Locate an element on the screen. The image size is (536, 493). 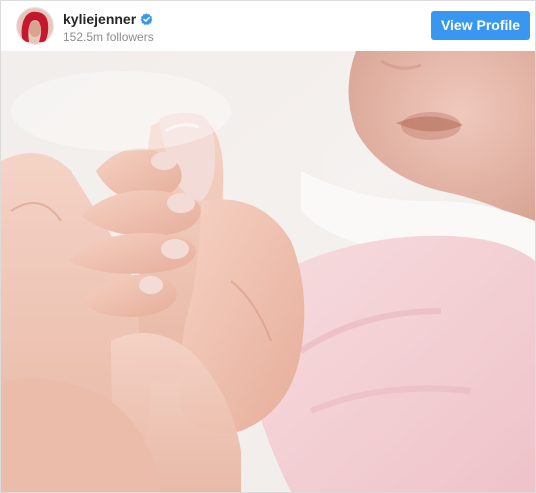
verified-badge-icon is located at coordinates (146, 19).